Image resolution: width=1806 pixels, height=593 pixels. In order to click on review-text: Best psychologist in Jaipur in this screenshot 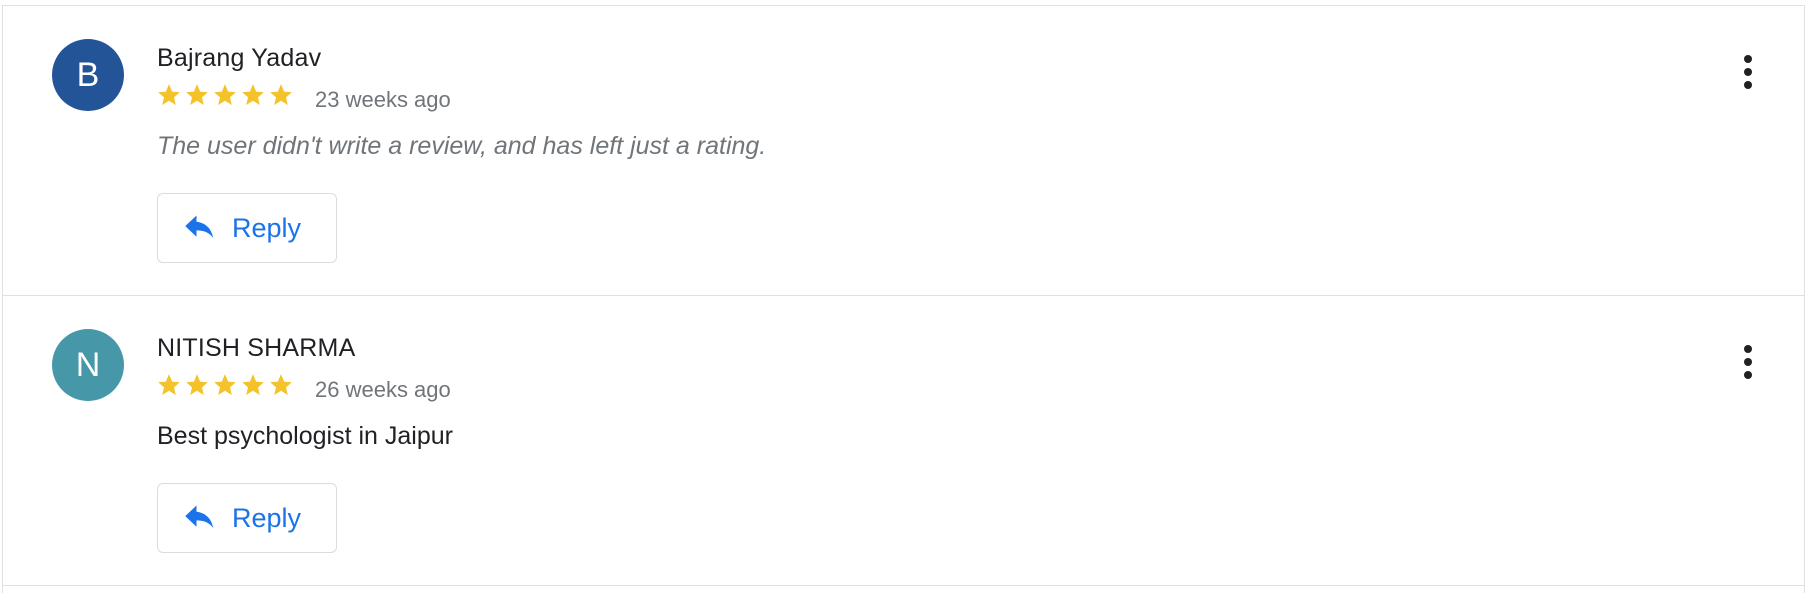, I will do `click(305, 436)`.